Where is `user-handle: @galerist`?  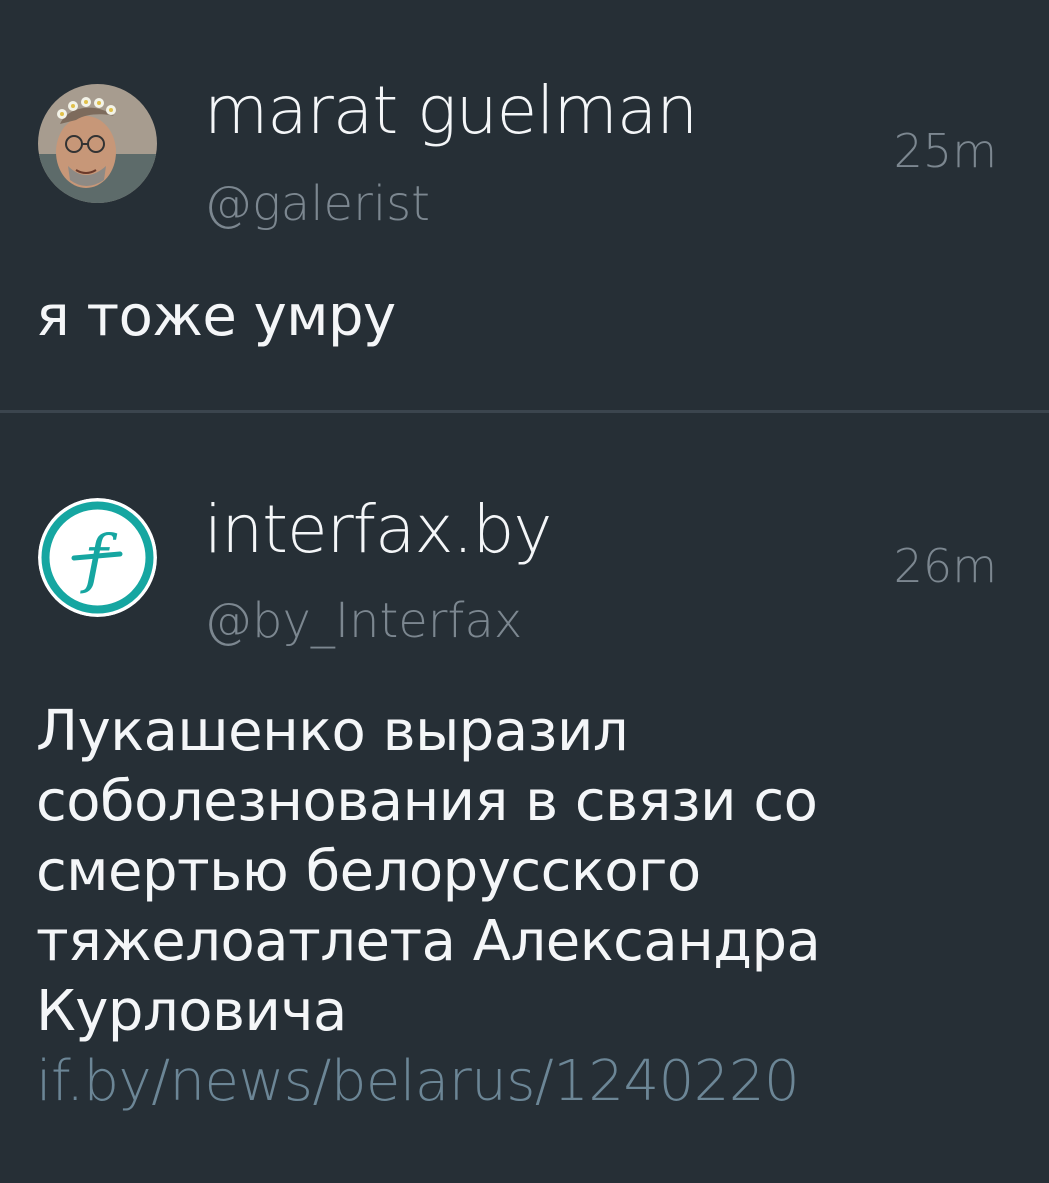 user-handle: @galerist is located at coordinates (317, 204).